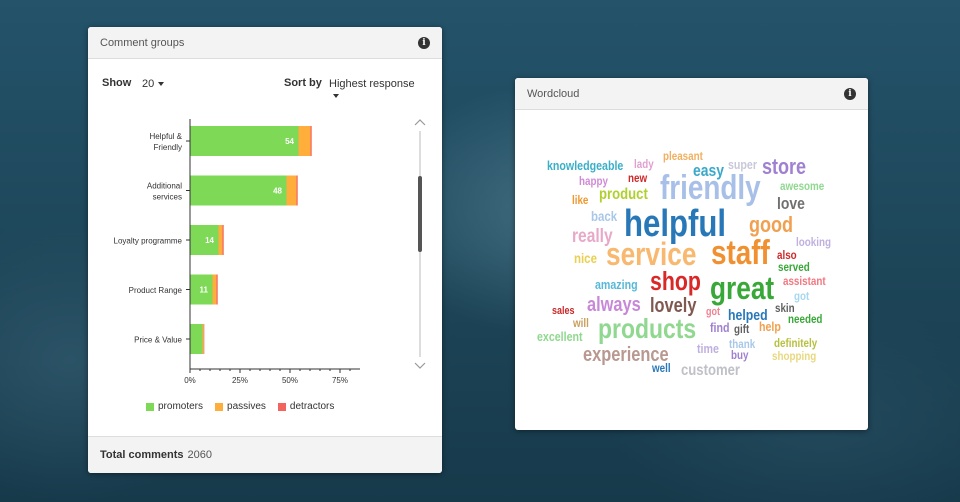 The height and width of the screenshot is (502, 960). What do you see at coordinates (240, 380) in the screenshot?
I see `x-tick-label: 25%` at bounding box center [240, 380].